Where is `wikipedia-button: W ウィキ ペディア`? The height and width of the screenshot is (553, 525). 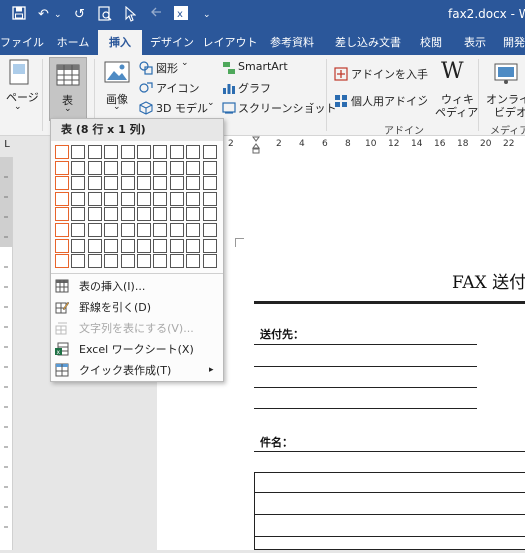 wikipedia-button: W ウィキ ペディア is located at coordinates (456, 89).